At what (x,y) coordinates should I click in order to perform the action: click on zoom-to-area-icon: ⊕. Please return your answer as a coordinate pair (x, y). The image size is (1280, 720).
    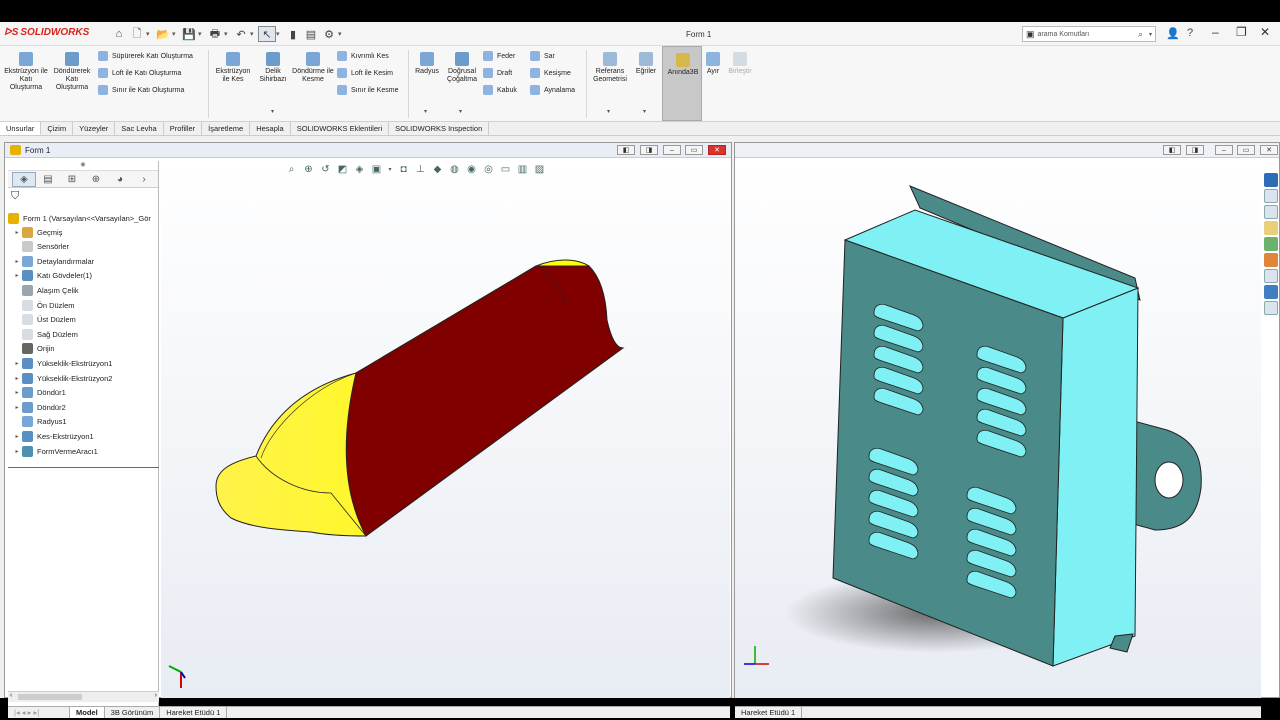
    Looking at the image, I should click on (308, 169).